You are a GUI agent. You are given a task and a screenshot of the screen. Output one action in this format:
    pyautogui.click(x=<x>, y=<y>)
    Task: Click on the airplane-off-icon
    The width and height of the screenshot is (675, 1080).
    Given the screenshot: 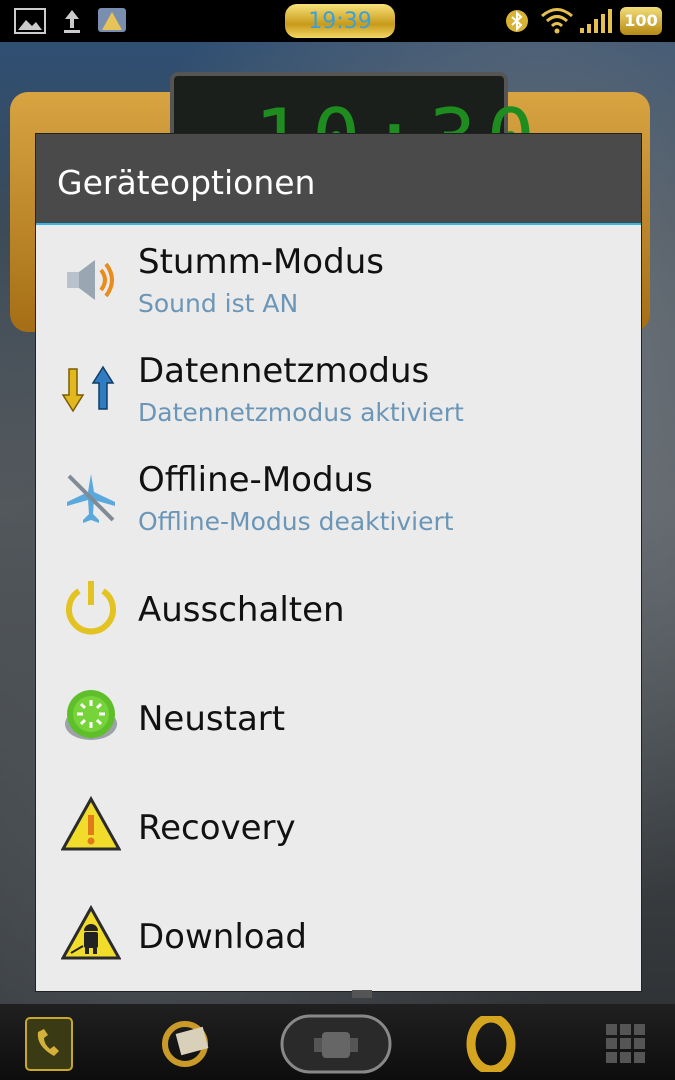 What is the action you would take?
    pyautogui.click(x=91, y=498)
    